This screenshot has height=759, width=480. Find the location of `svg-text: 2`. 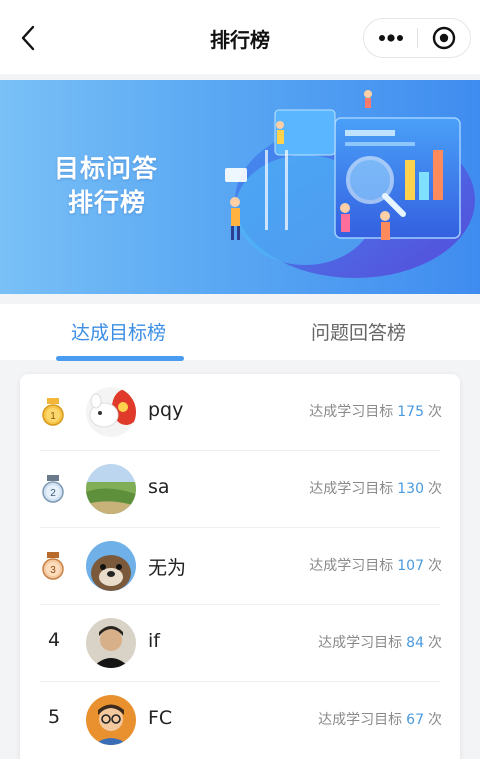

svg-text: 2 is located at coordinates (53, 493).